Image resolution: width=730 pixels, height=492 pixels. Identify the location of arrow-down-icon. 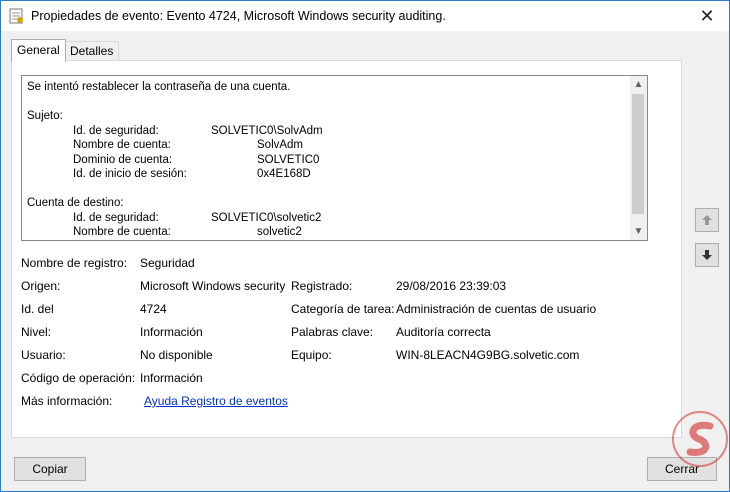
(707, 255).